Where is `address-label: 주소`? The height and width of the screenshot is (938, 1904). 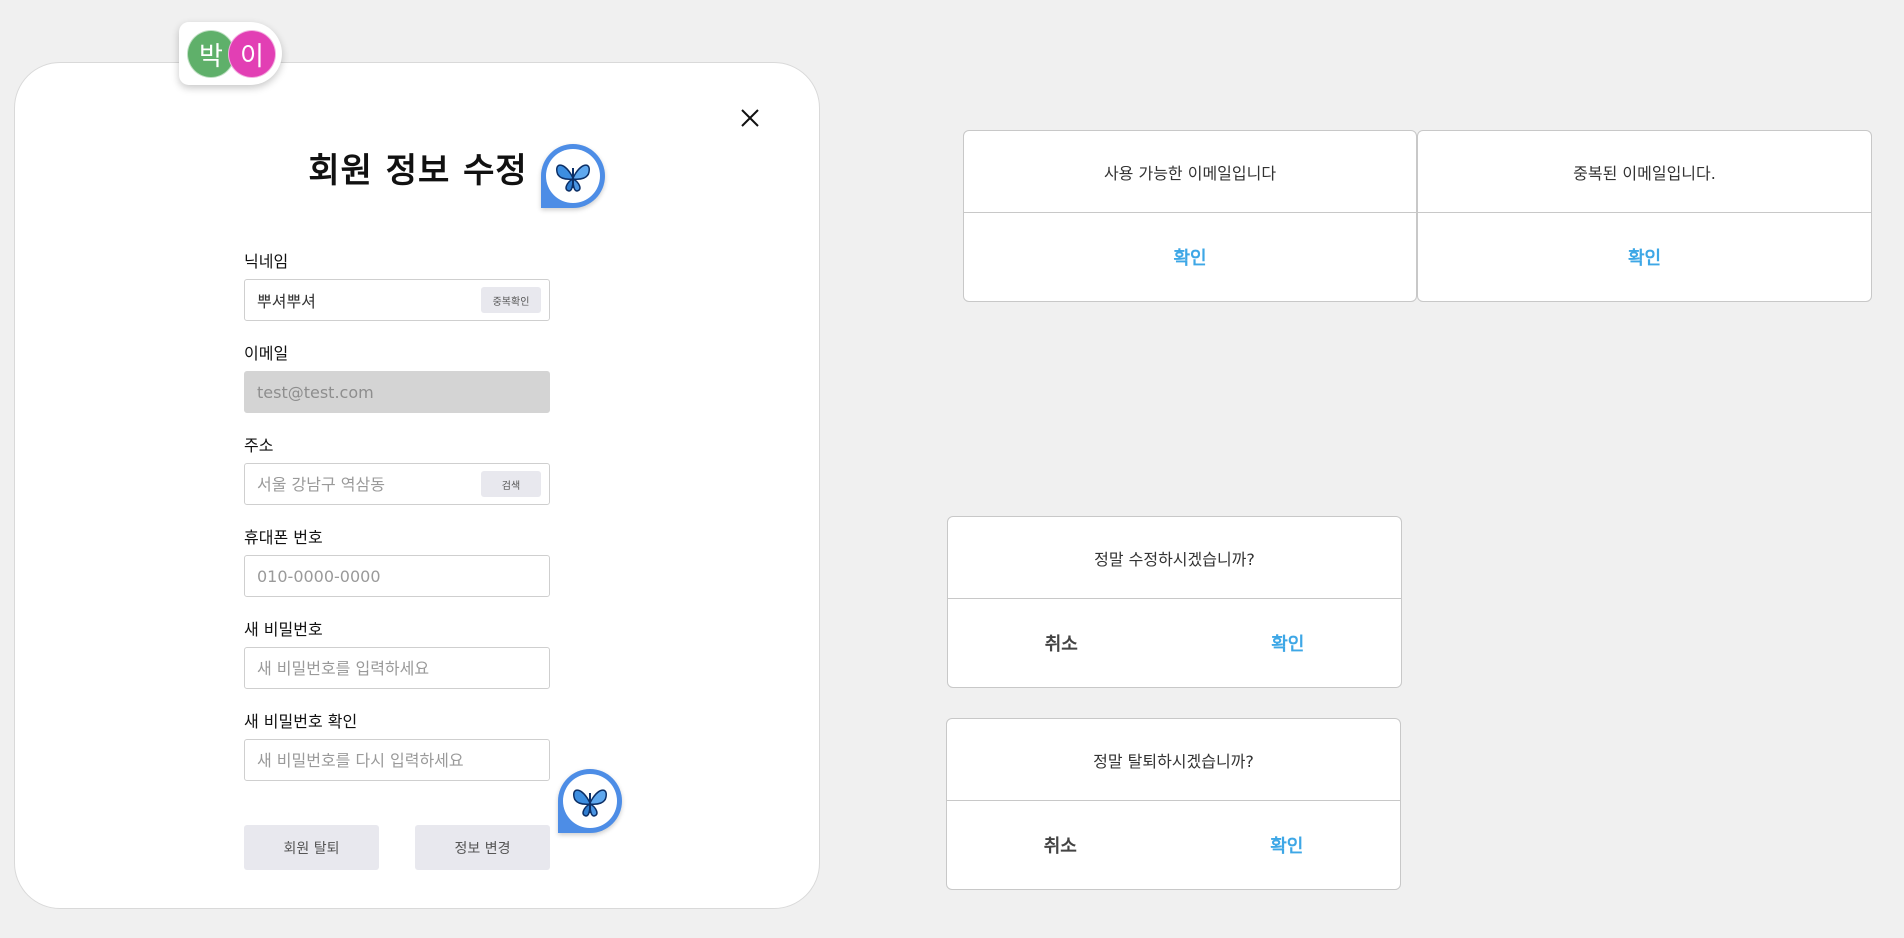
address-label: 주소 is located at coordinates (259, 445).